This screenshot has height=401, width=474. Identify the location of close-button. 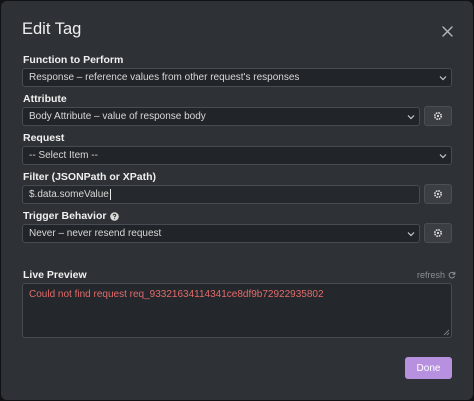
(447, 31).